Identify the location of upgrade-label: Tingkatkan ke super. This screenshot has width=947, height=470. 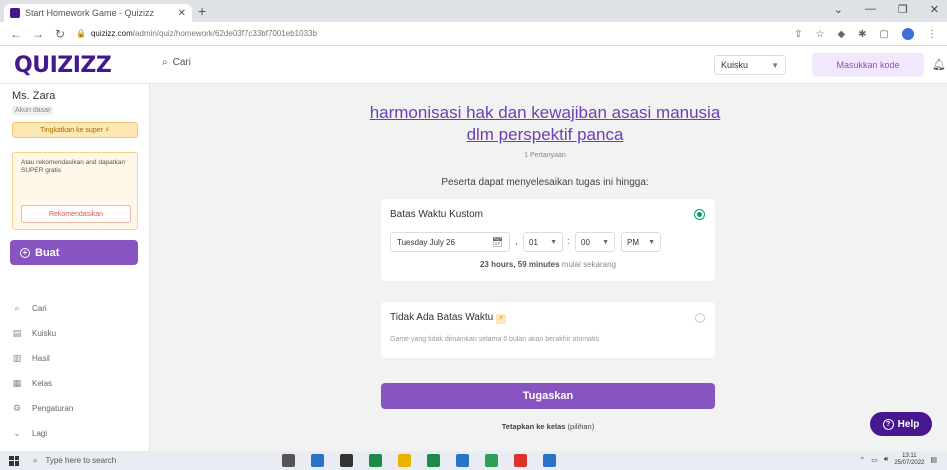
(71, 130).